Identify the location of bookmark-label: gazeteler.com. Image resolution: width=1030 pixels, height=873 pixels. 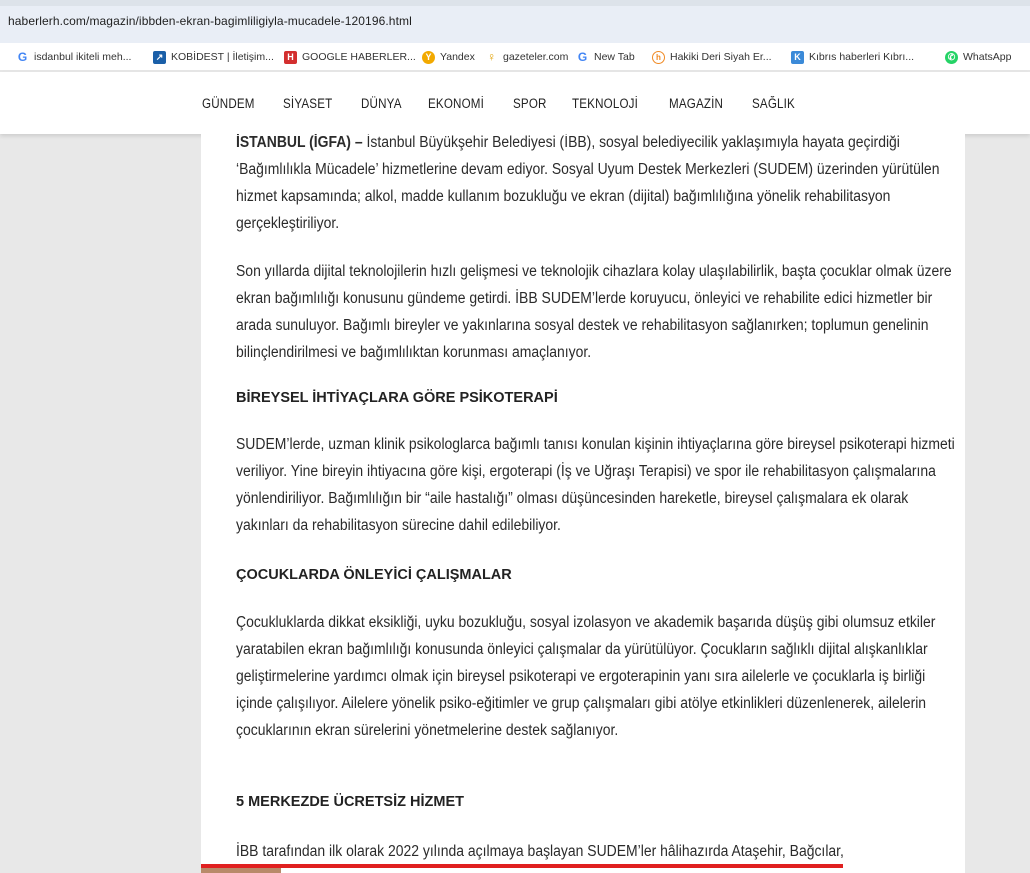
(536, 57).